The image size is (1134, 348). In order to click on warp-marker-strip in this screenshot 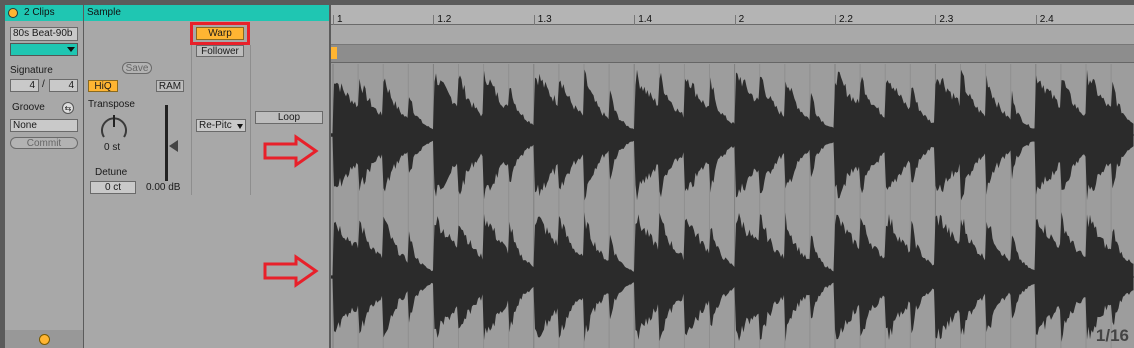, I will do `click(732, 35)`.